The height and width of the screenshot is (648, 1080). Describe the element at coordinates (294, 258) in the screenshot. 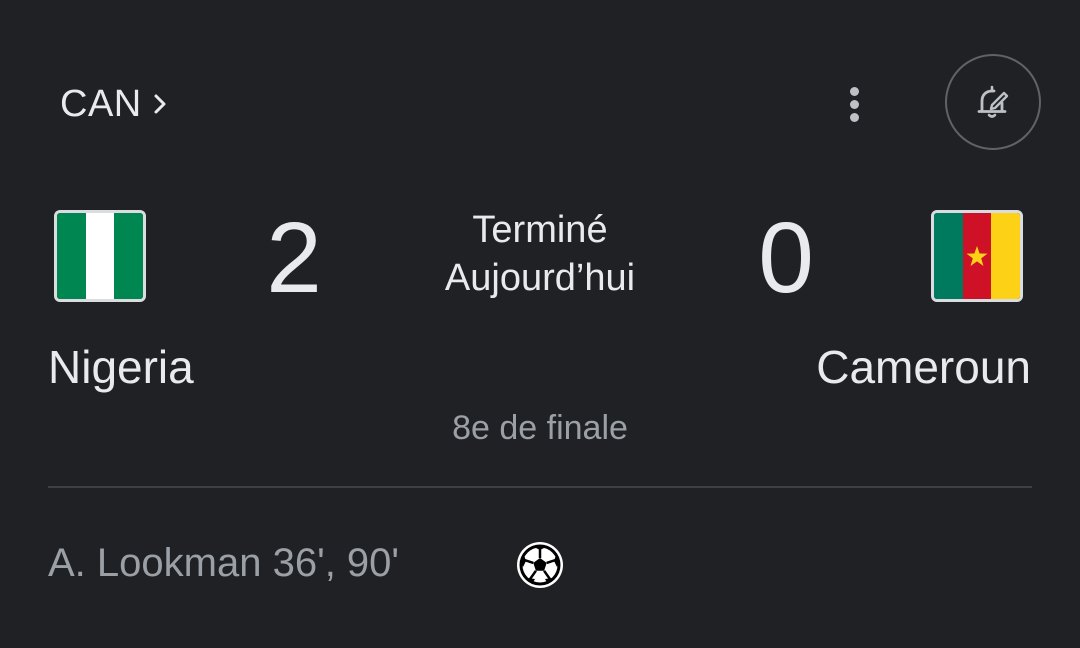

I see `home-score: 2` at that location.